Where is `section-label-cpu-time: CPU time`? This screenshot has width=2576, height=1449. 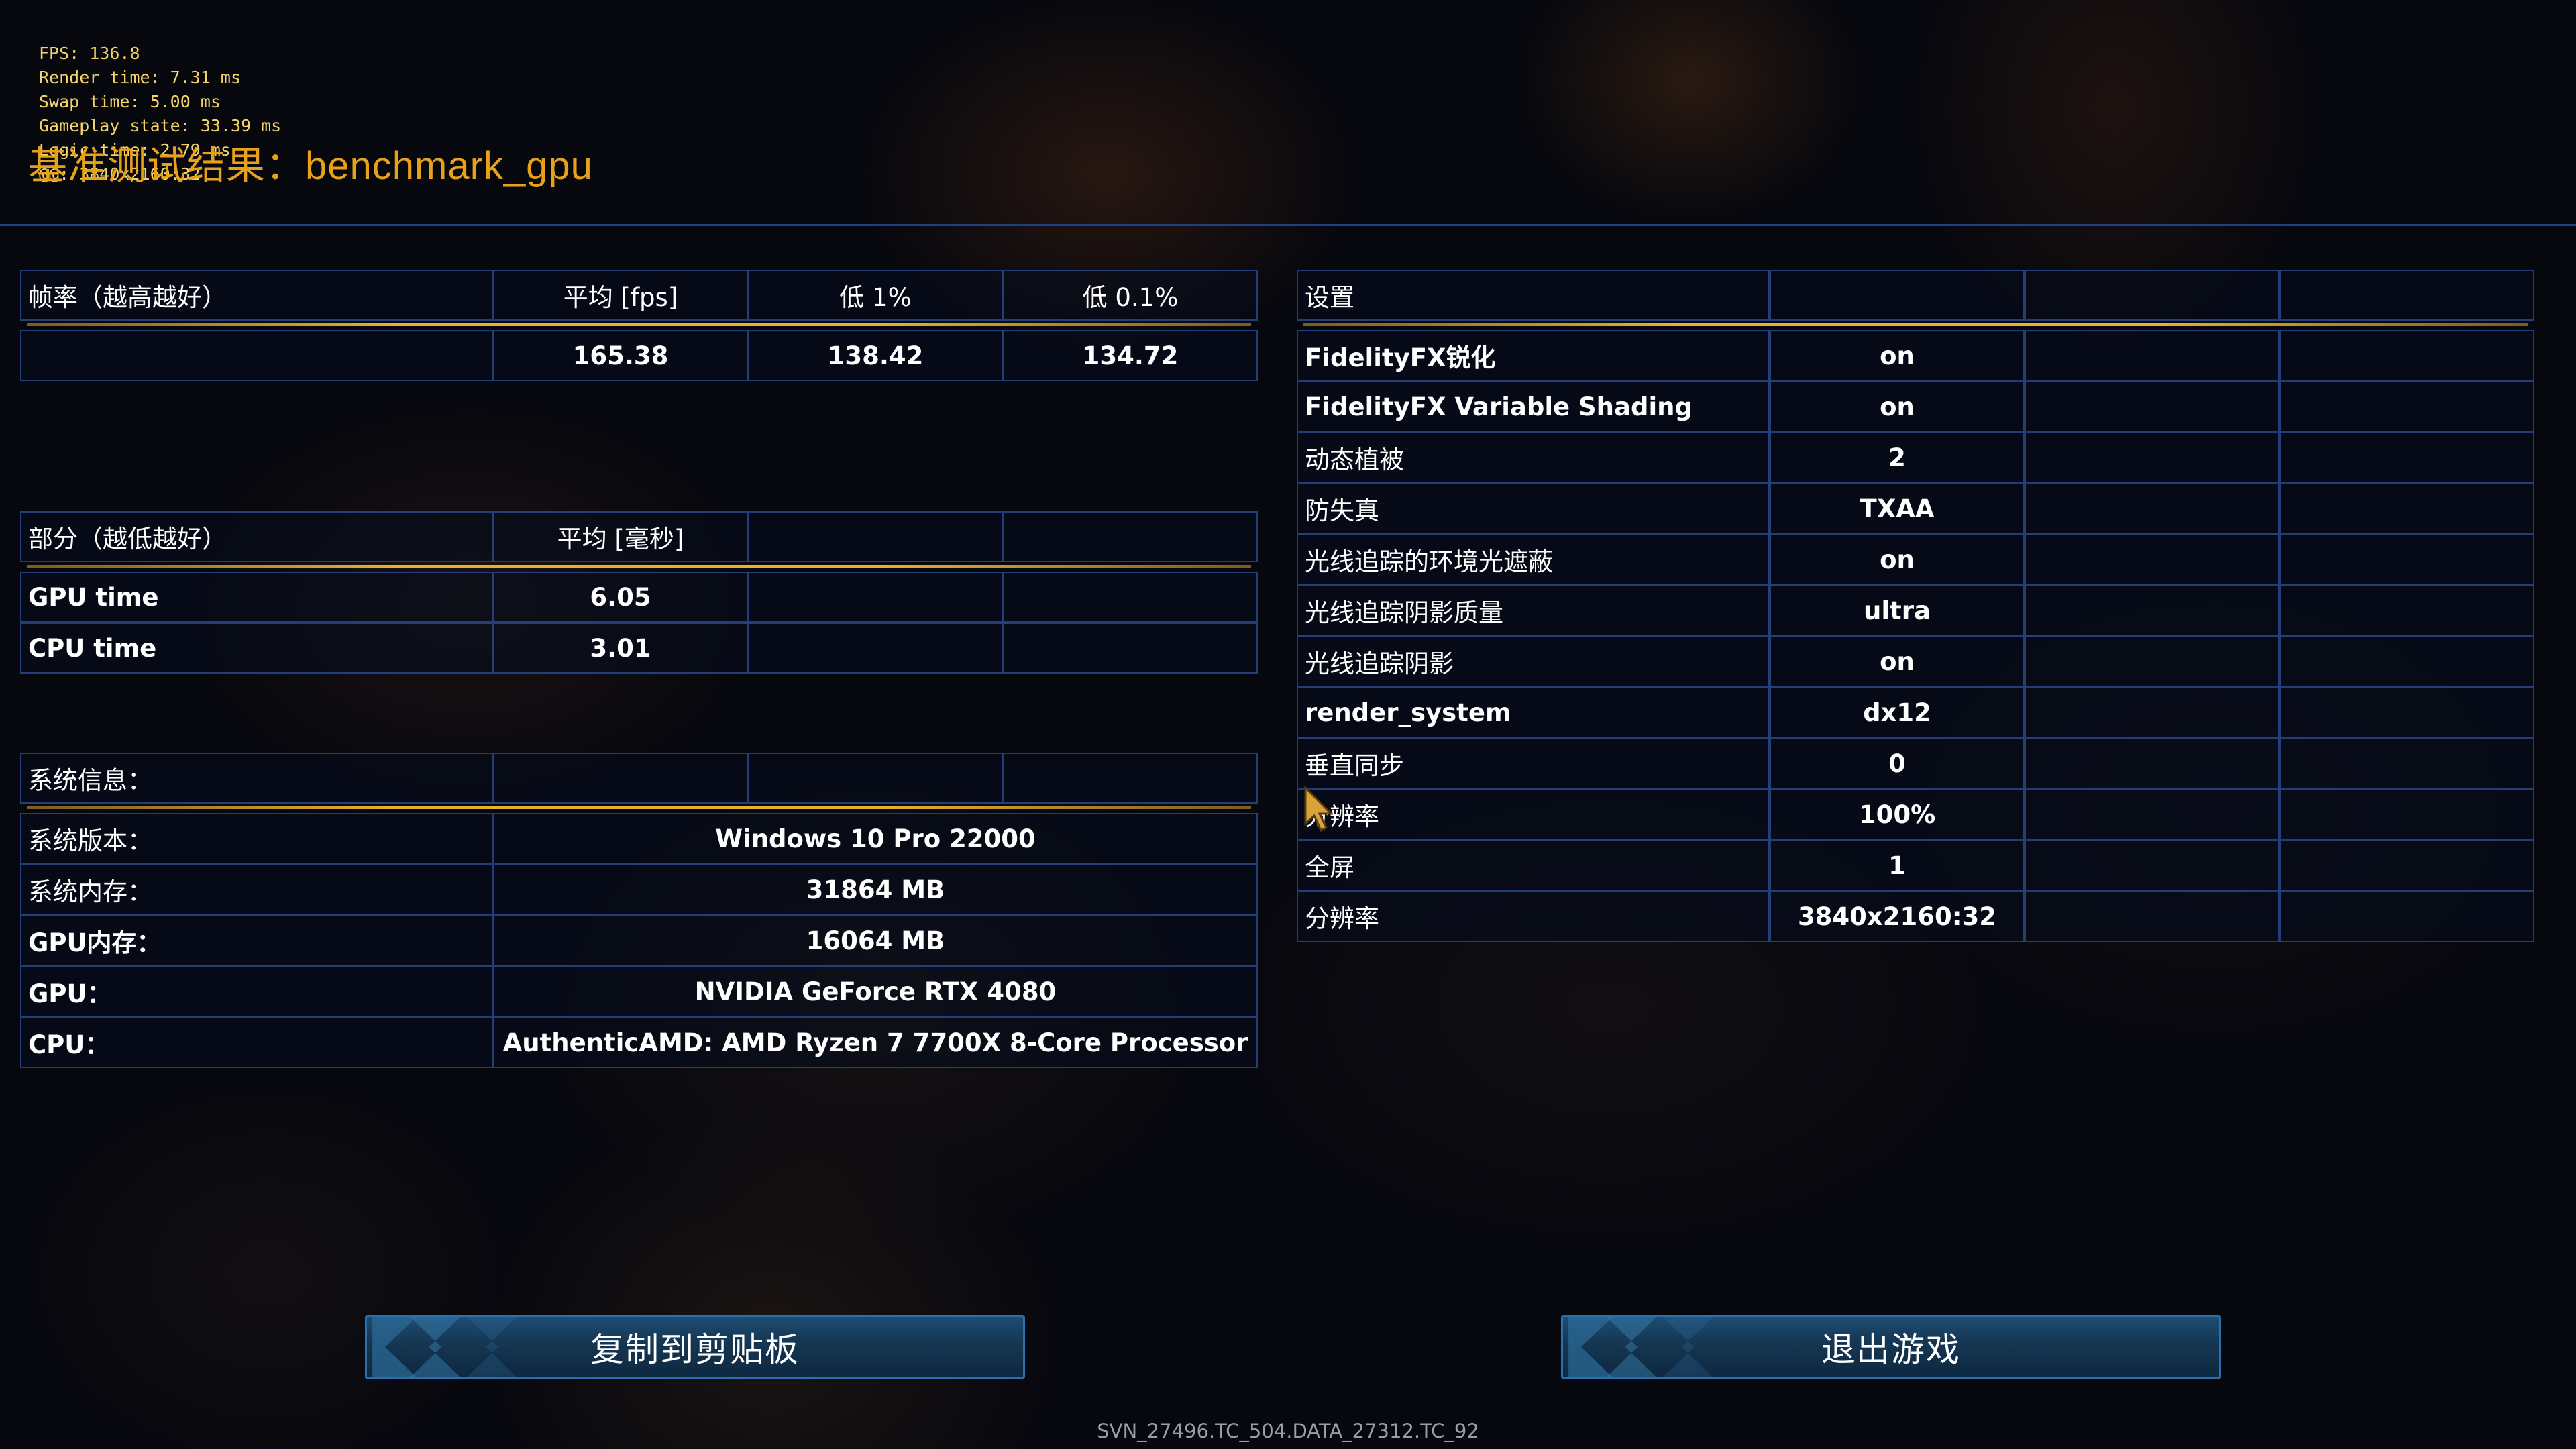
section-label-cpu-time: CPU time is located at coordinates (256, 648).